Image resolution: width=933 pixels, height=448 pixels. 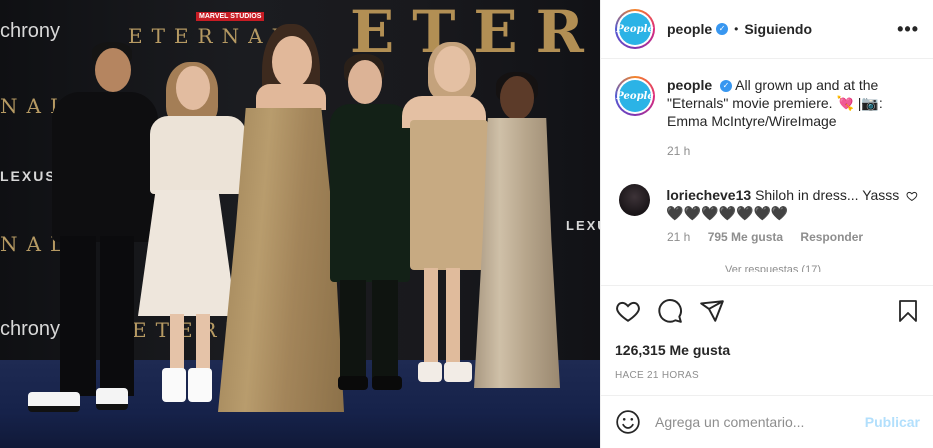 What do you see at coordinates (892, 422) in the screenshot?
I see `publish-button: Publicar` at bounding box center [892, 422].